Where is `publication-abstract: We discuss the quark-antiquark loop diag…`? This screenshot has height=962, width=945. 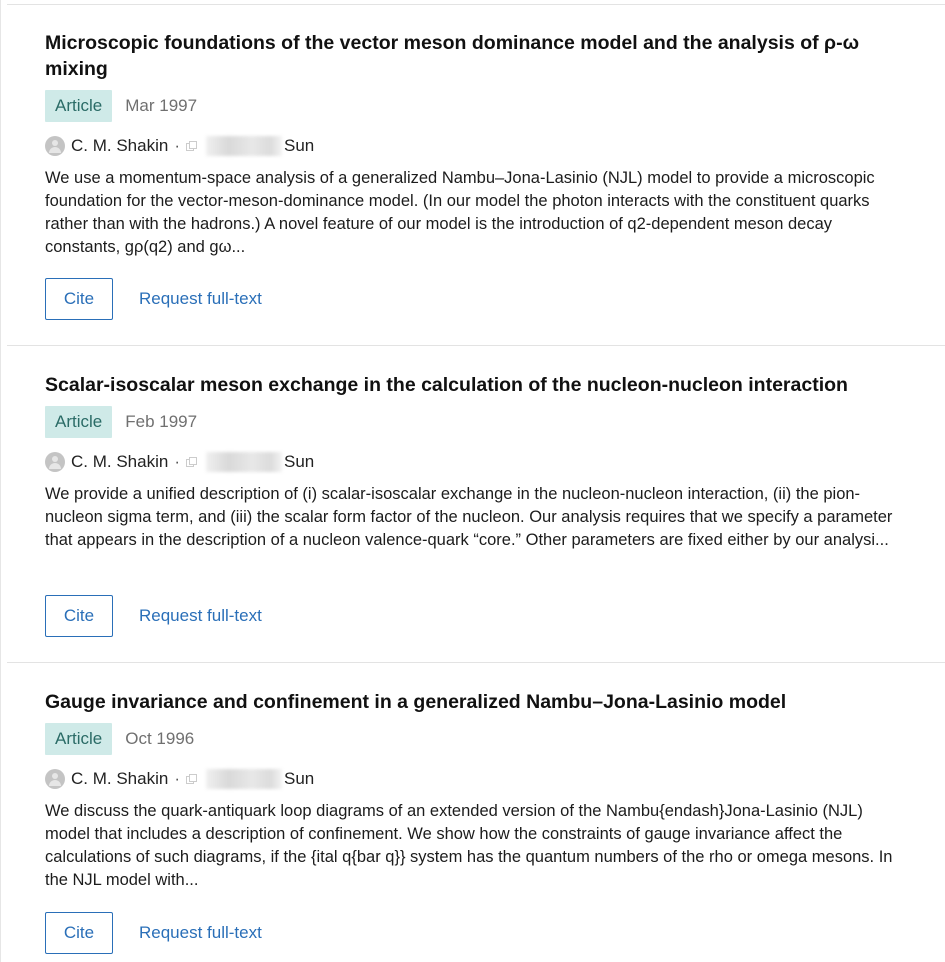
publication-abstract: We discuss the quark-antiquark loop diag… is located at coordinates (469, 845).